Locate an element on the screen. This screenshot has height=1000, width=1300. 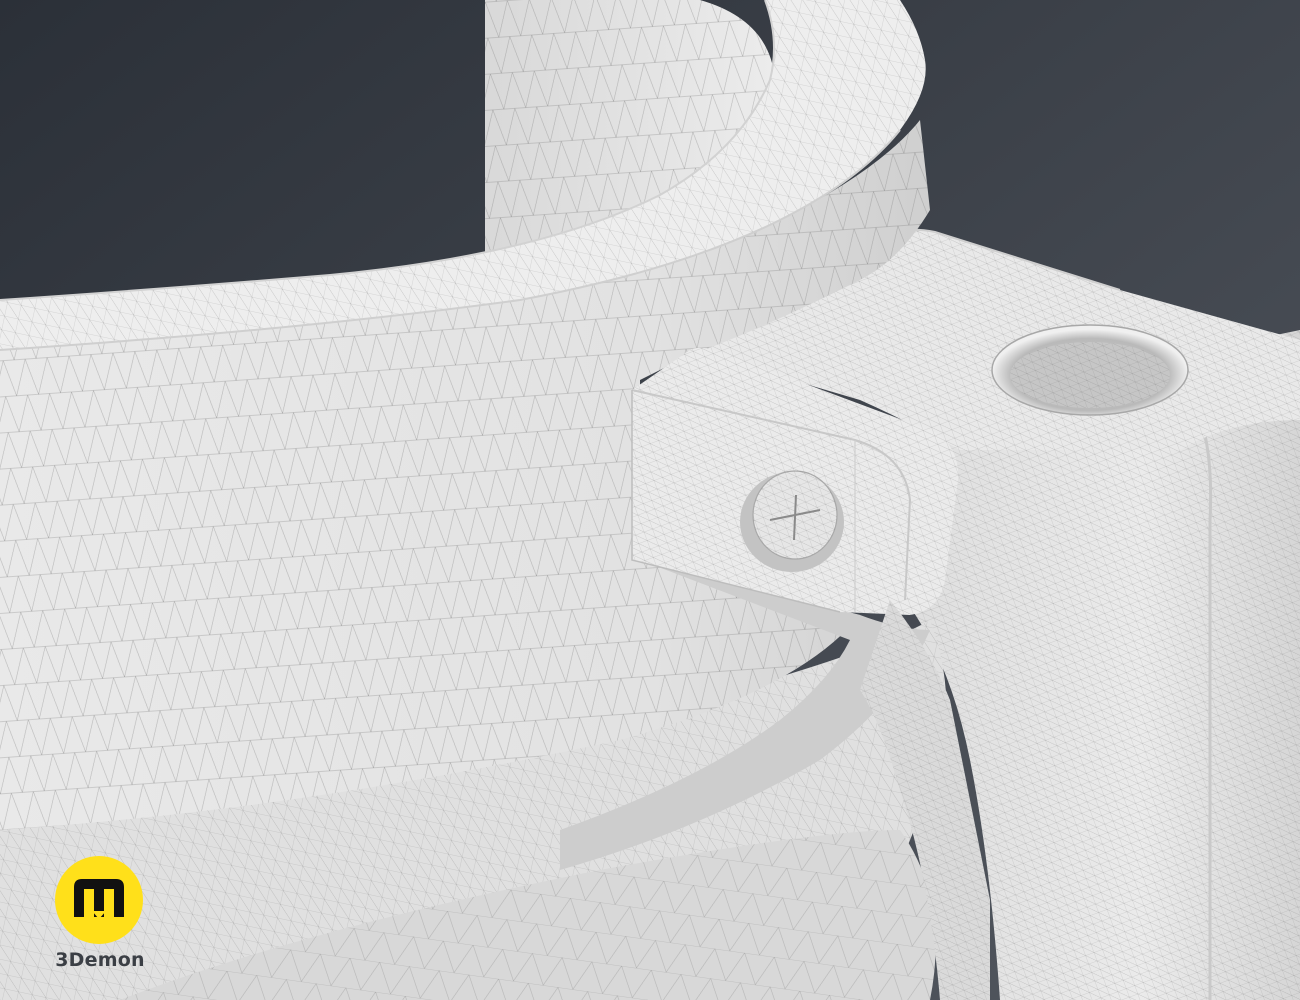
brand-name: 3Demon is located at coordinates (100, 960).